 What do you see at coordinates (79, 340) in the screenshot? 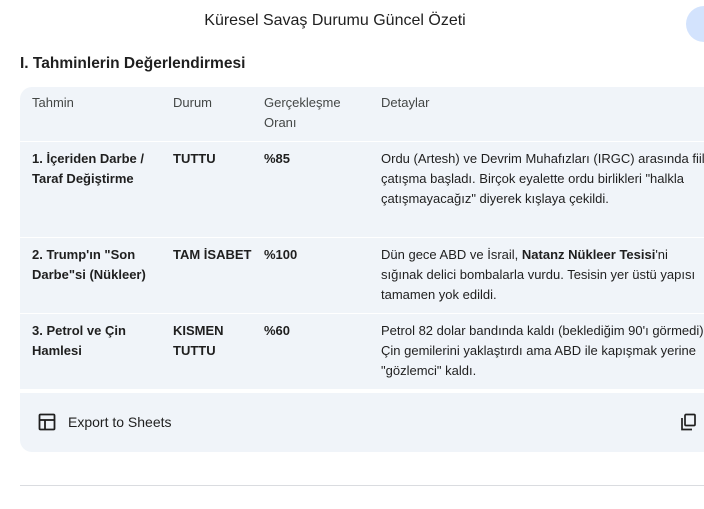
I see `row3-tahmin: 3. Petrol ve Çin Hamlesi` at bounding box center [79, 340].